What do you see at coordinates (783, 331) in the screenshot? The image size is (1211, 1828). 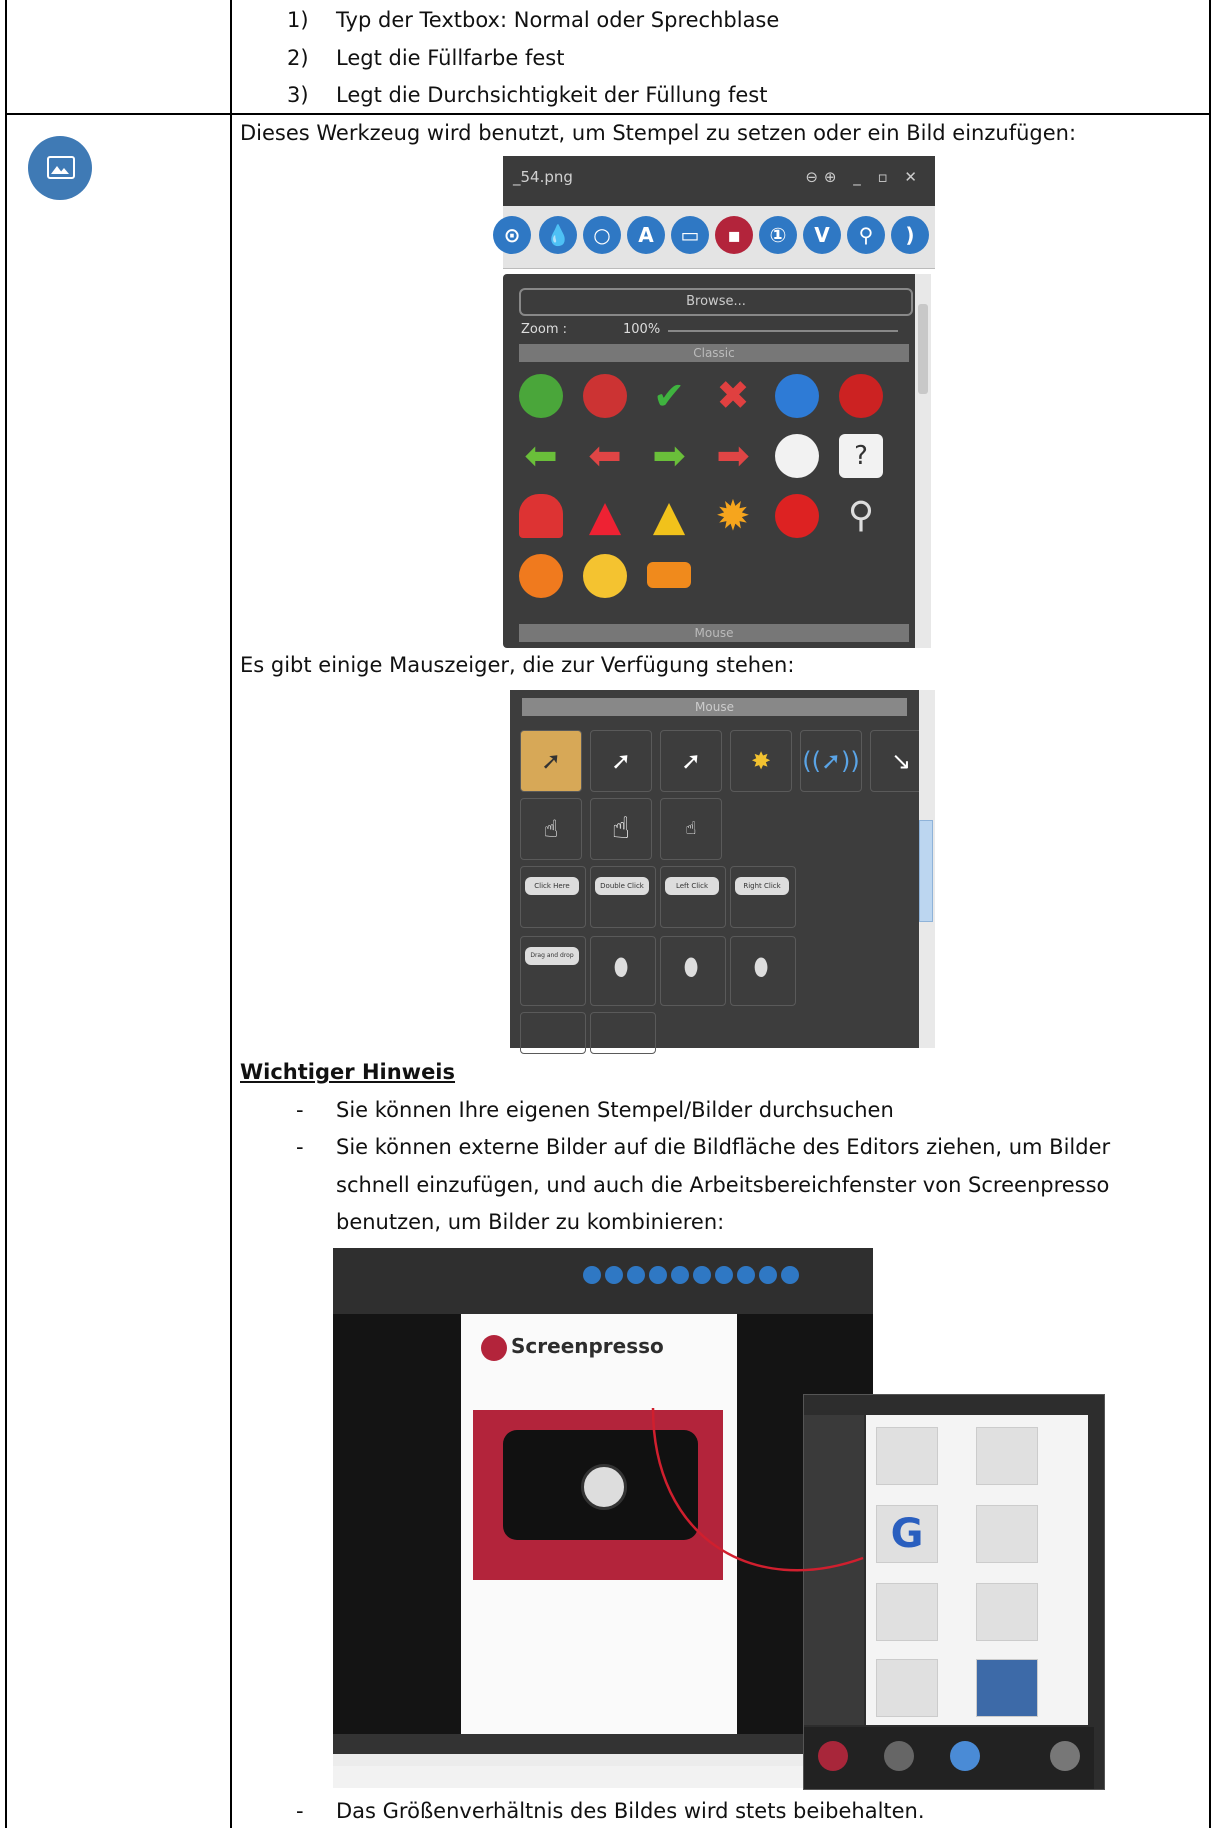 I see `zoom-slider` at bounding box center [783, 331].